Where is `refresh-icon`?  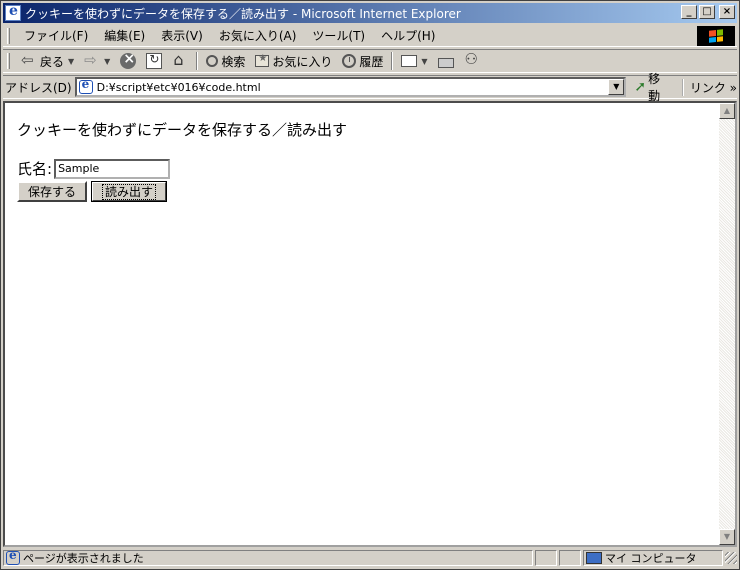
refresh-icon is located at coordinates (154, 60).